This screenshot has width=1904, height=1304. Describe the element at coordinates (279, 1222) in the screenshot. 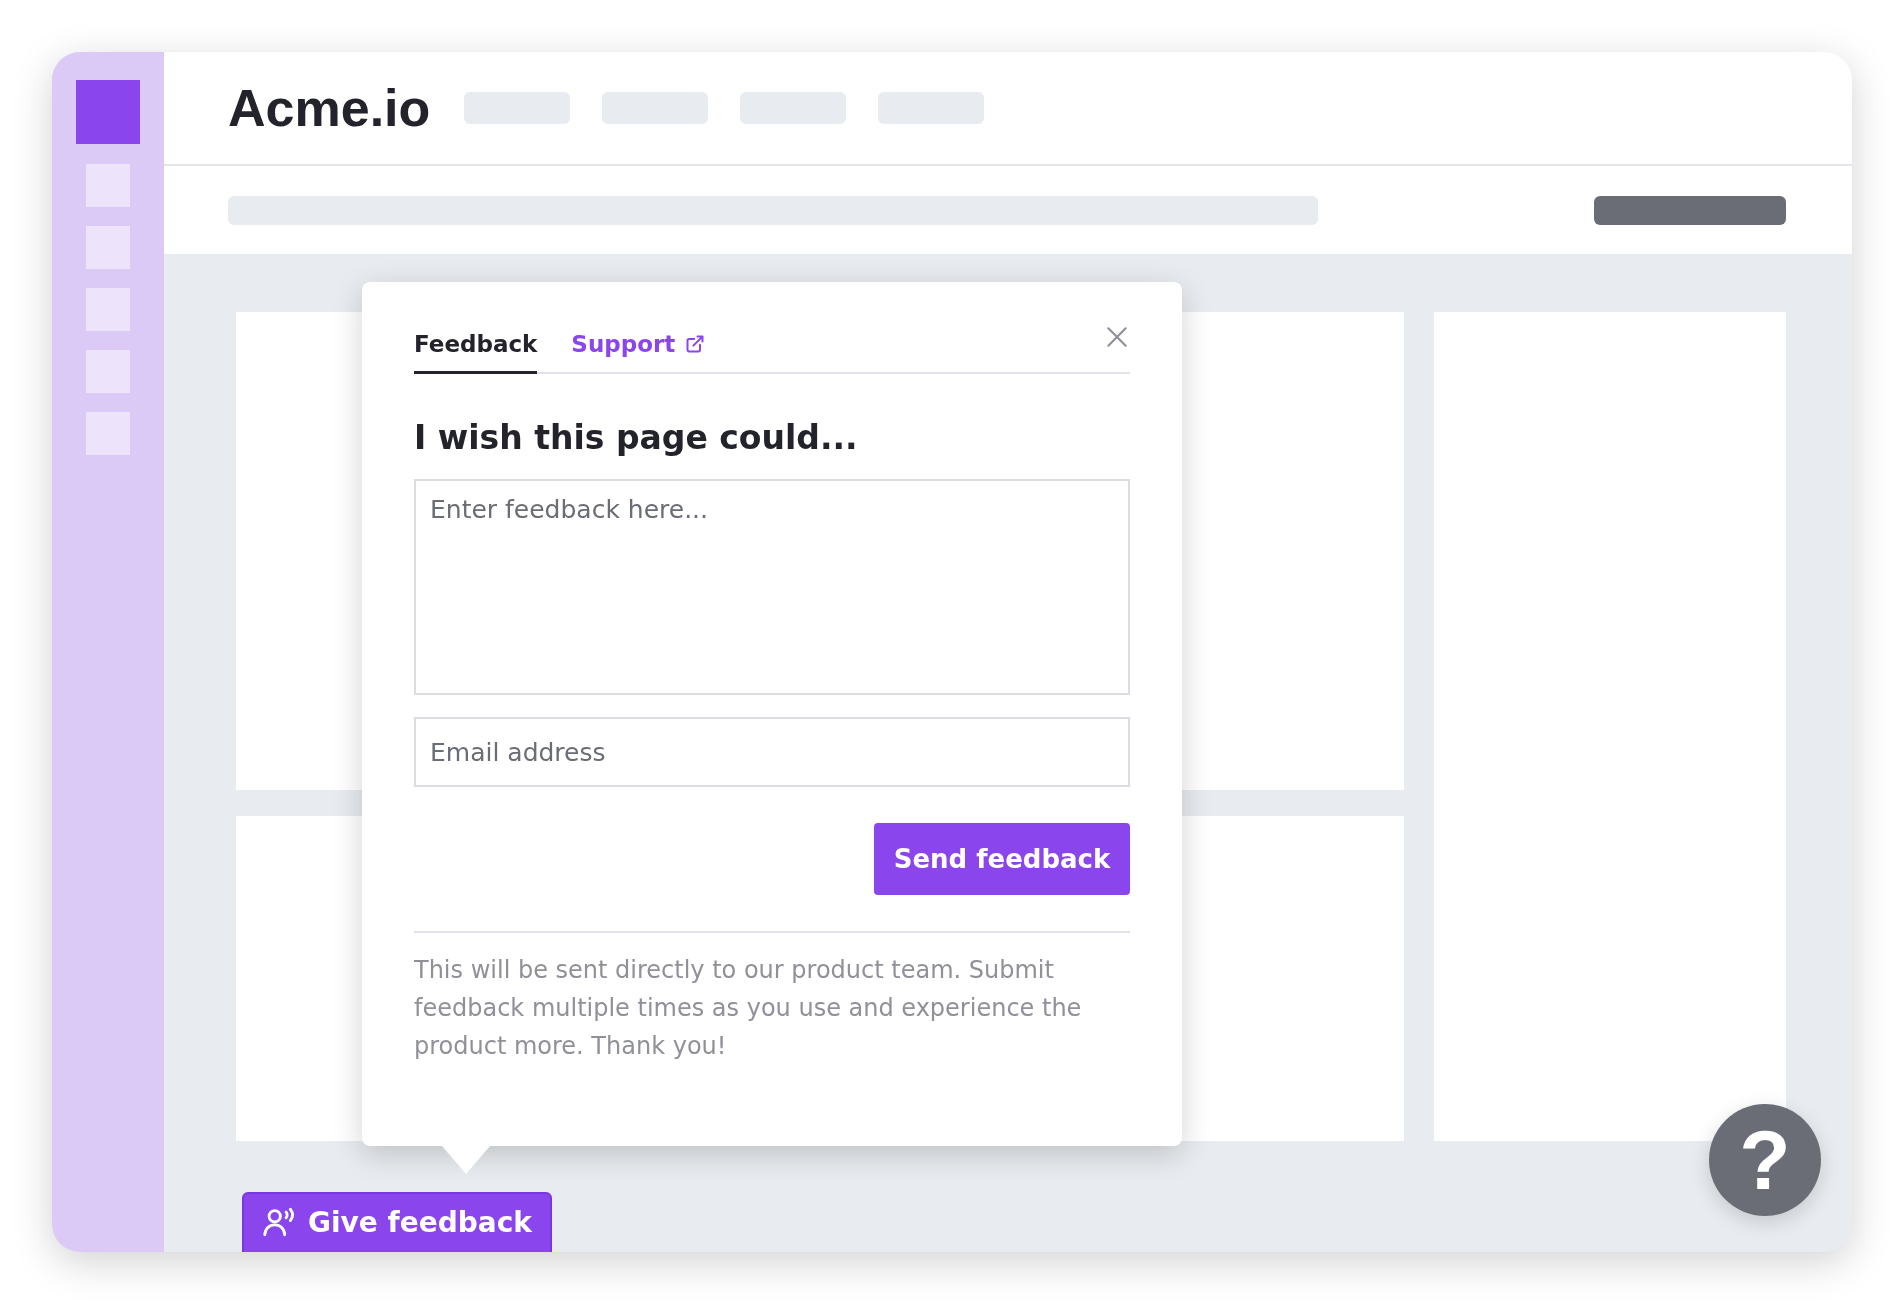

I see `person-speaking-icon` at that location.